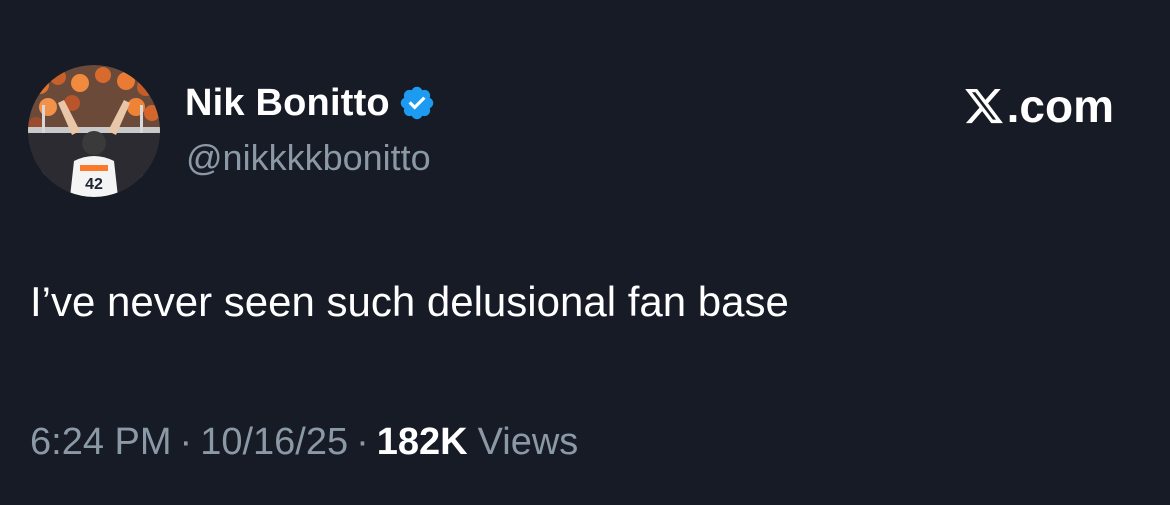 This screenshot has width=1170, height=505. I want to click on tweet-date: 10/16/25, so click(274, 442).